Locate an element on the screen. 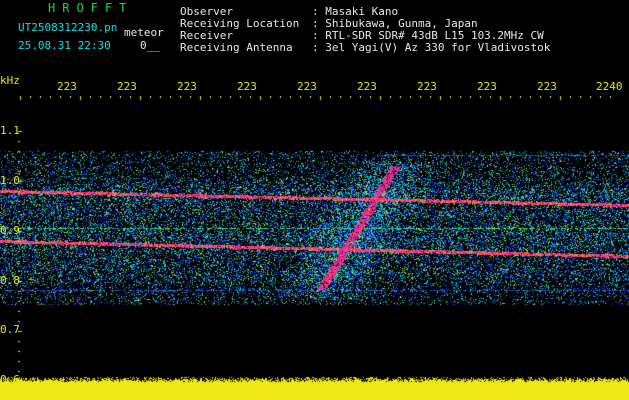  freq-tick: 0.8 is located at coordinates (10, 280).